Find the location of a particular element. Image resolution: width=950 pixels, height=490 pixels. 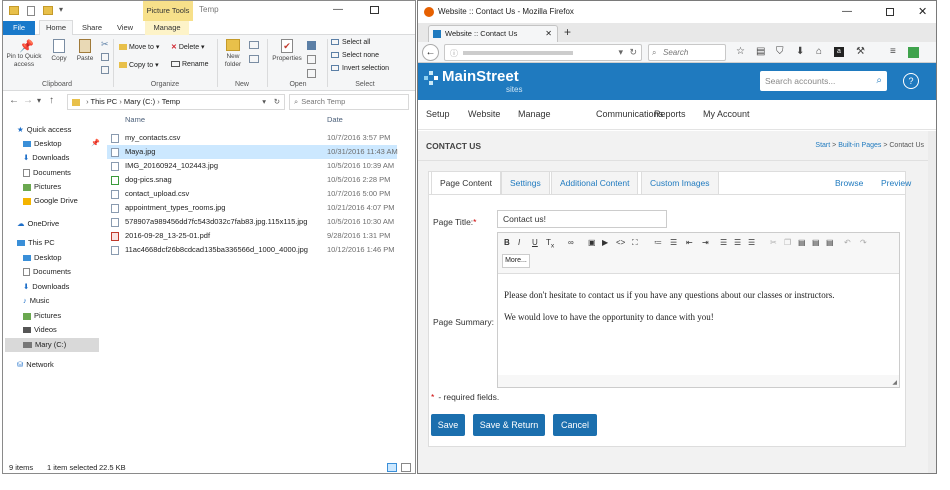

nav-drive-c: Mary (C:) is located at coordinates (52, 345).